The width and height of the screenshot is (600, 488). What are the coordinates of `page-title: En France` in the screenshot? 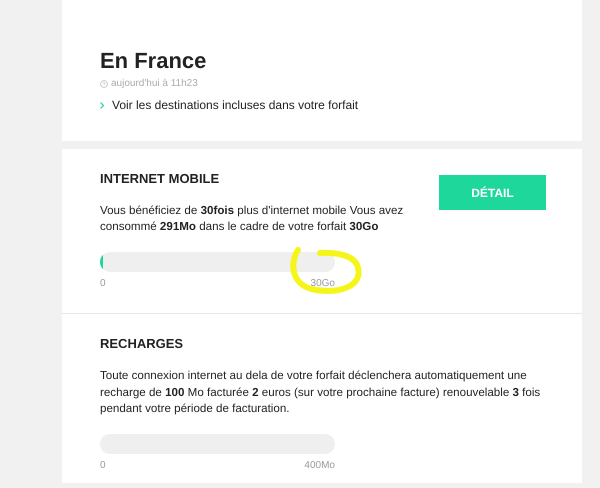 It's located at (154, 61).